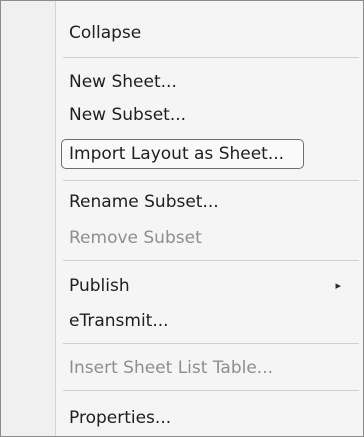  Describe the element at coordinates (338, 285) in the screenshot. I see `submenu-arrow-icon: ▸` at that location.